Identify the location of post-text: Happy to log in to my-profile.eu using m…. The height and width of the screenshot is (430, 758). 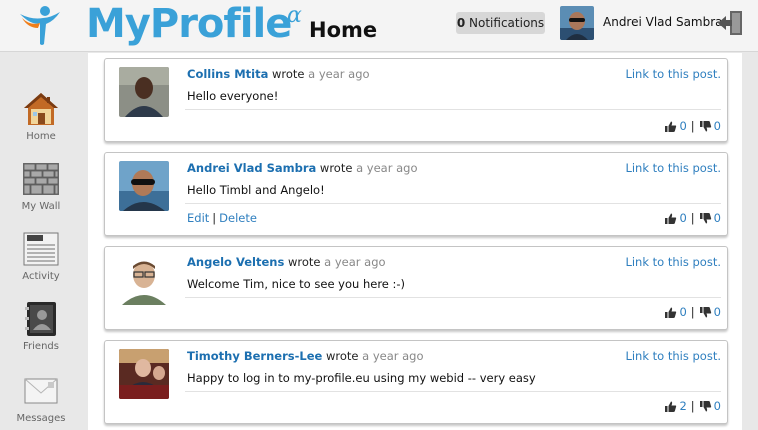
(361, 378).